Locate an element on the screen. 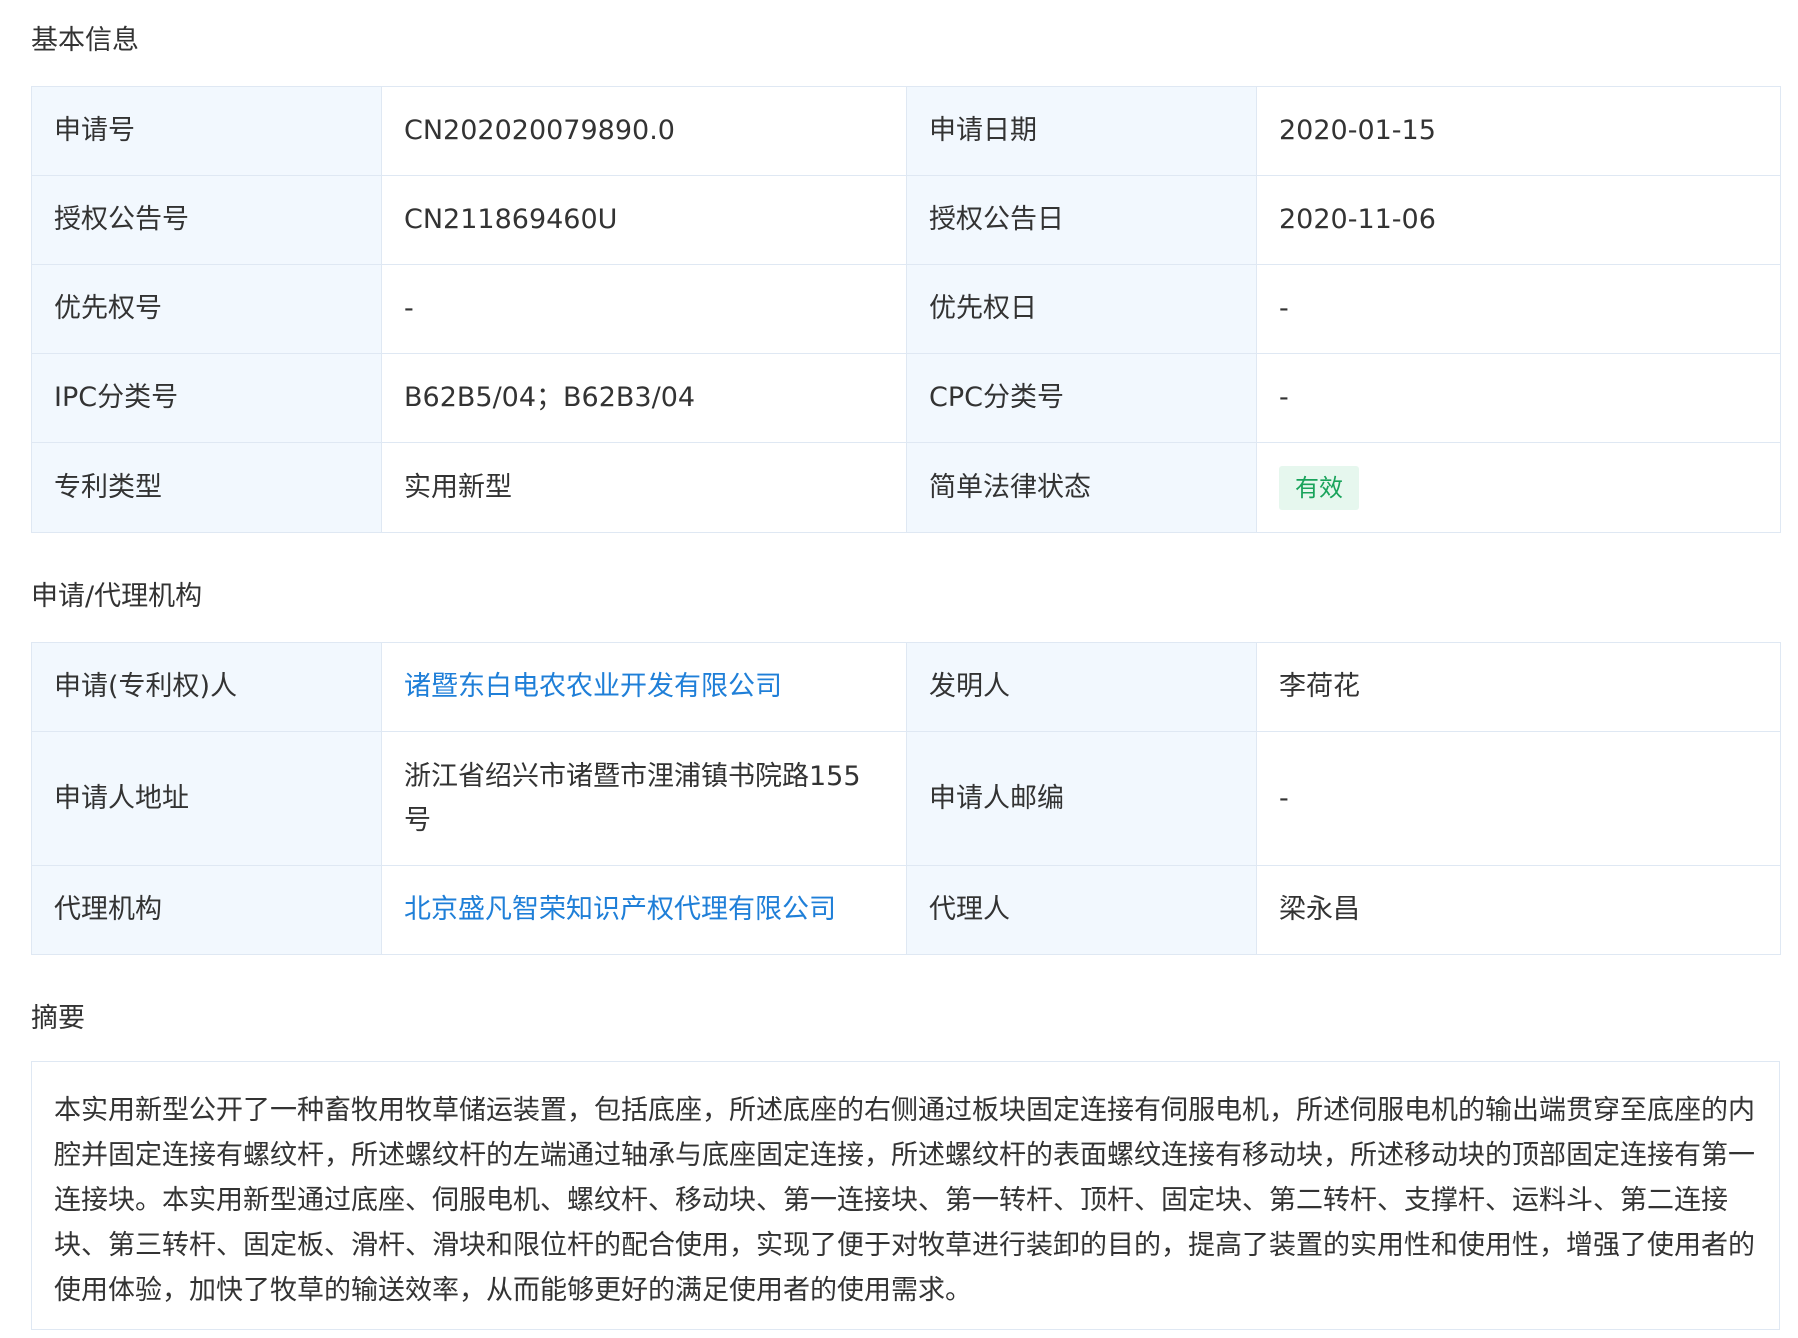  table-row: 申请号 CN202020079890.0 申请日期 2020-01-15 is located at coordinates (906, 131).